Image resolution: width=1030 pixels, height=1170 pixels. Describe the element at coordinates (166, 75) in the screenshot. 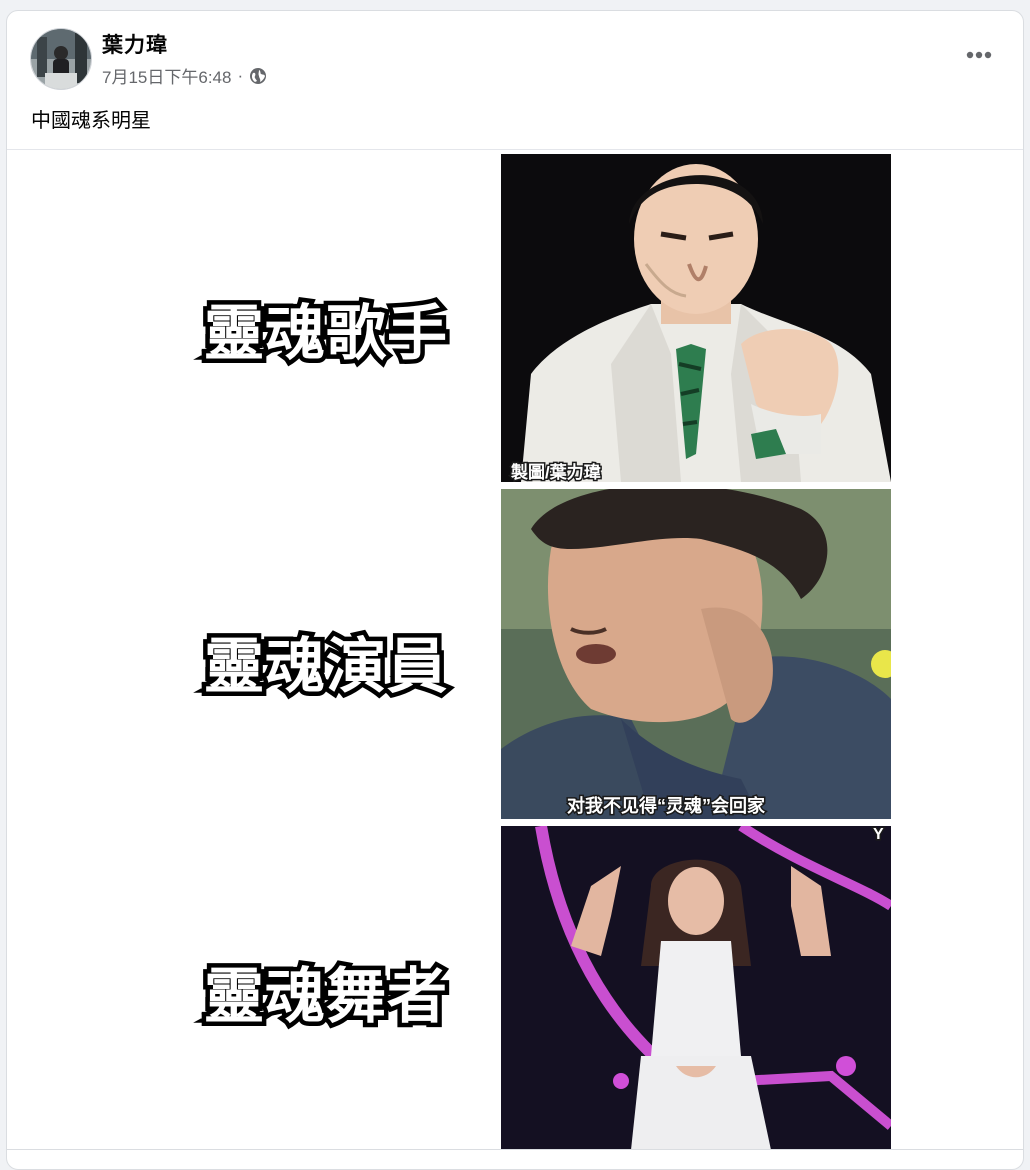

I see `post-timestamp: 7月15日下午6:48` at that location.